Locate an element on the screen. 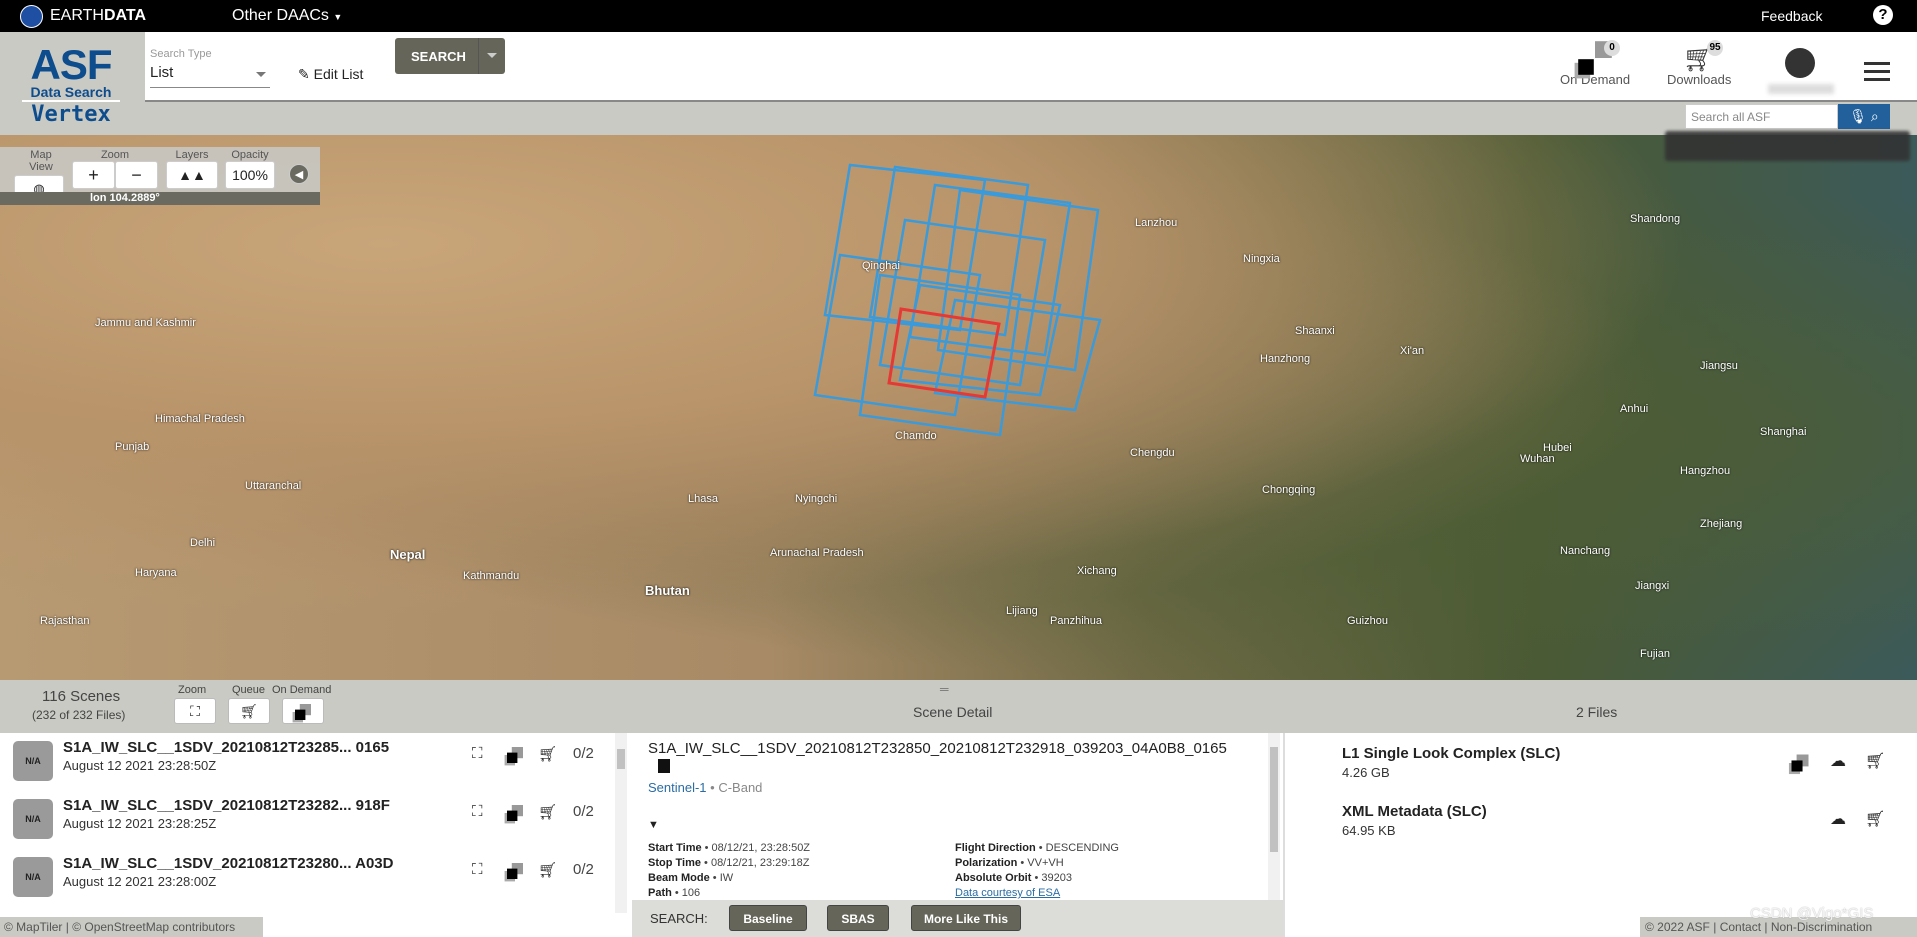 The height and width of the screenshot is (937, 1917). search-button: SEARCH is located at coordinates (450, 56).